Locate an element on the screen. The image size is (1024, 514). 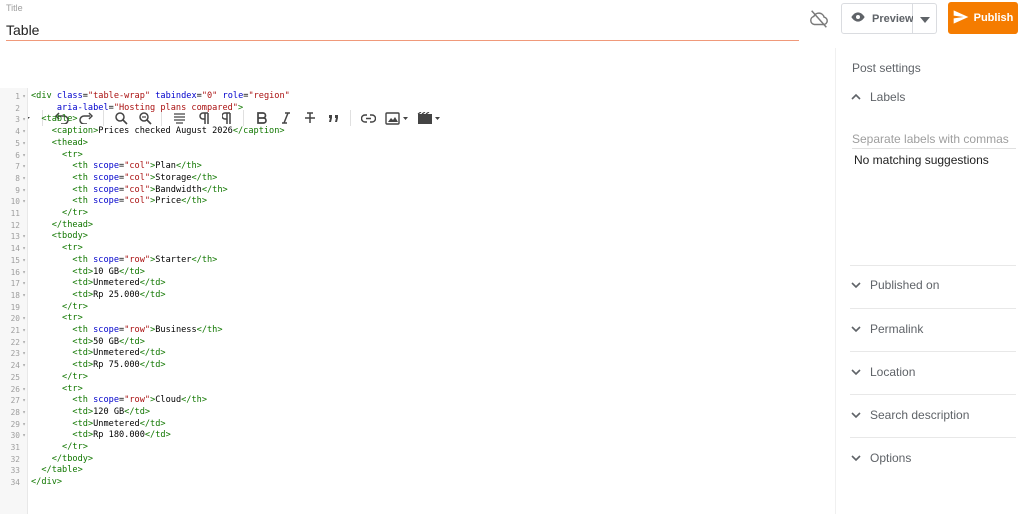
post-settings-title: Post settings is located at coordinates (886, 68).